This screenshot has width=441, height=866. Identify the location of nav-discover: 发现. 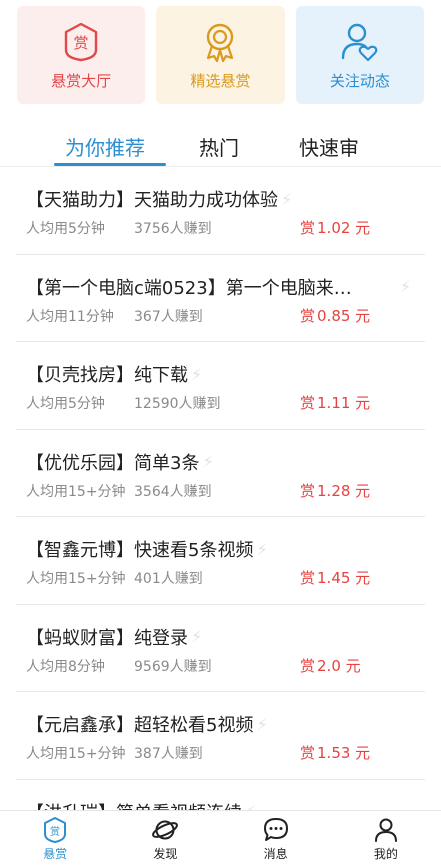
(165, 838).